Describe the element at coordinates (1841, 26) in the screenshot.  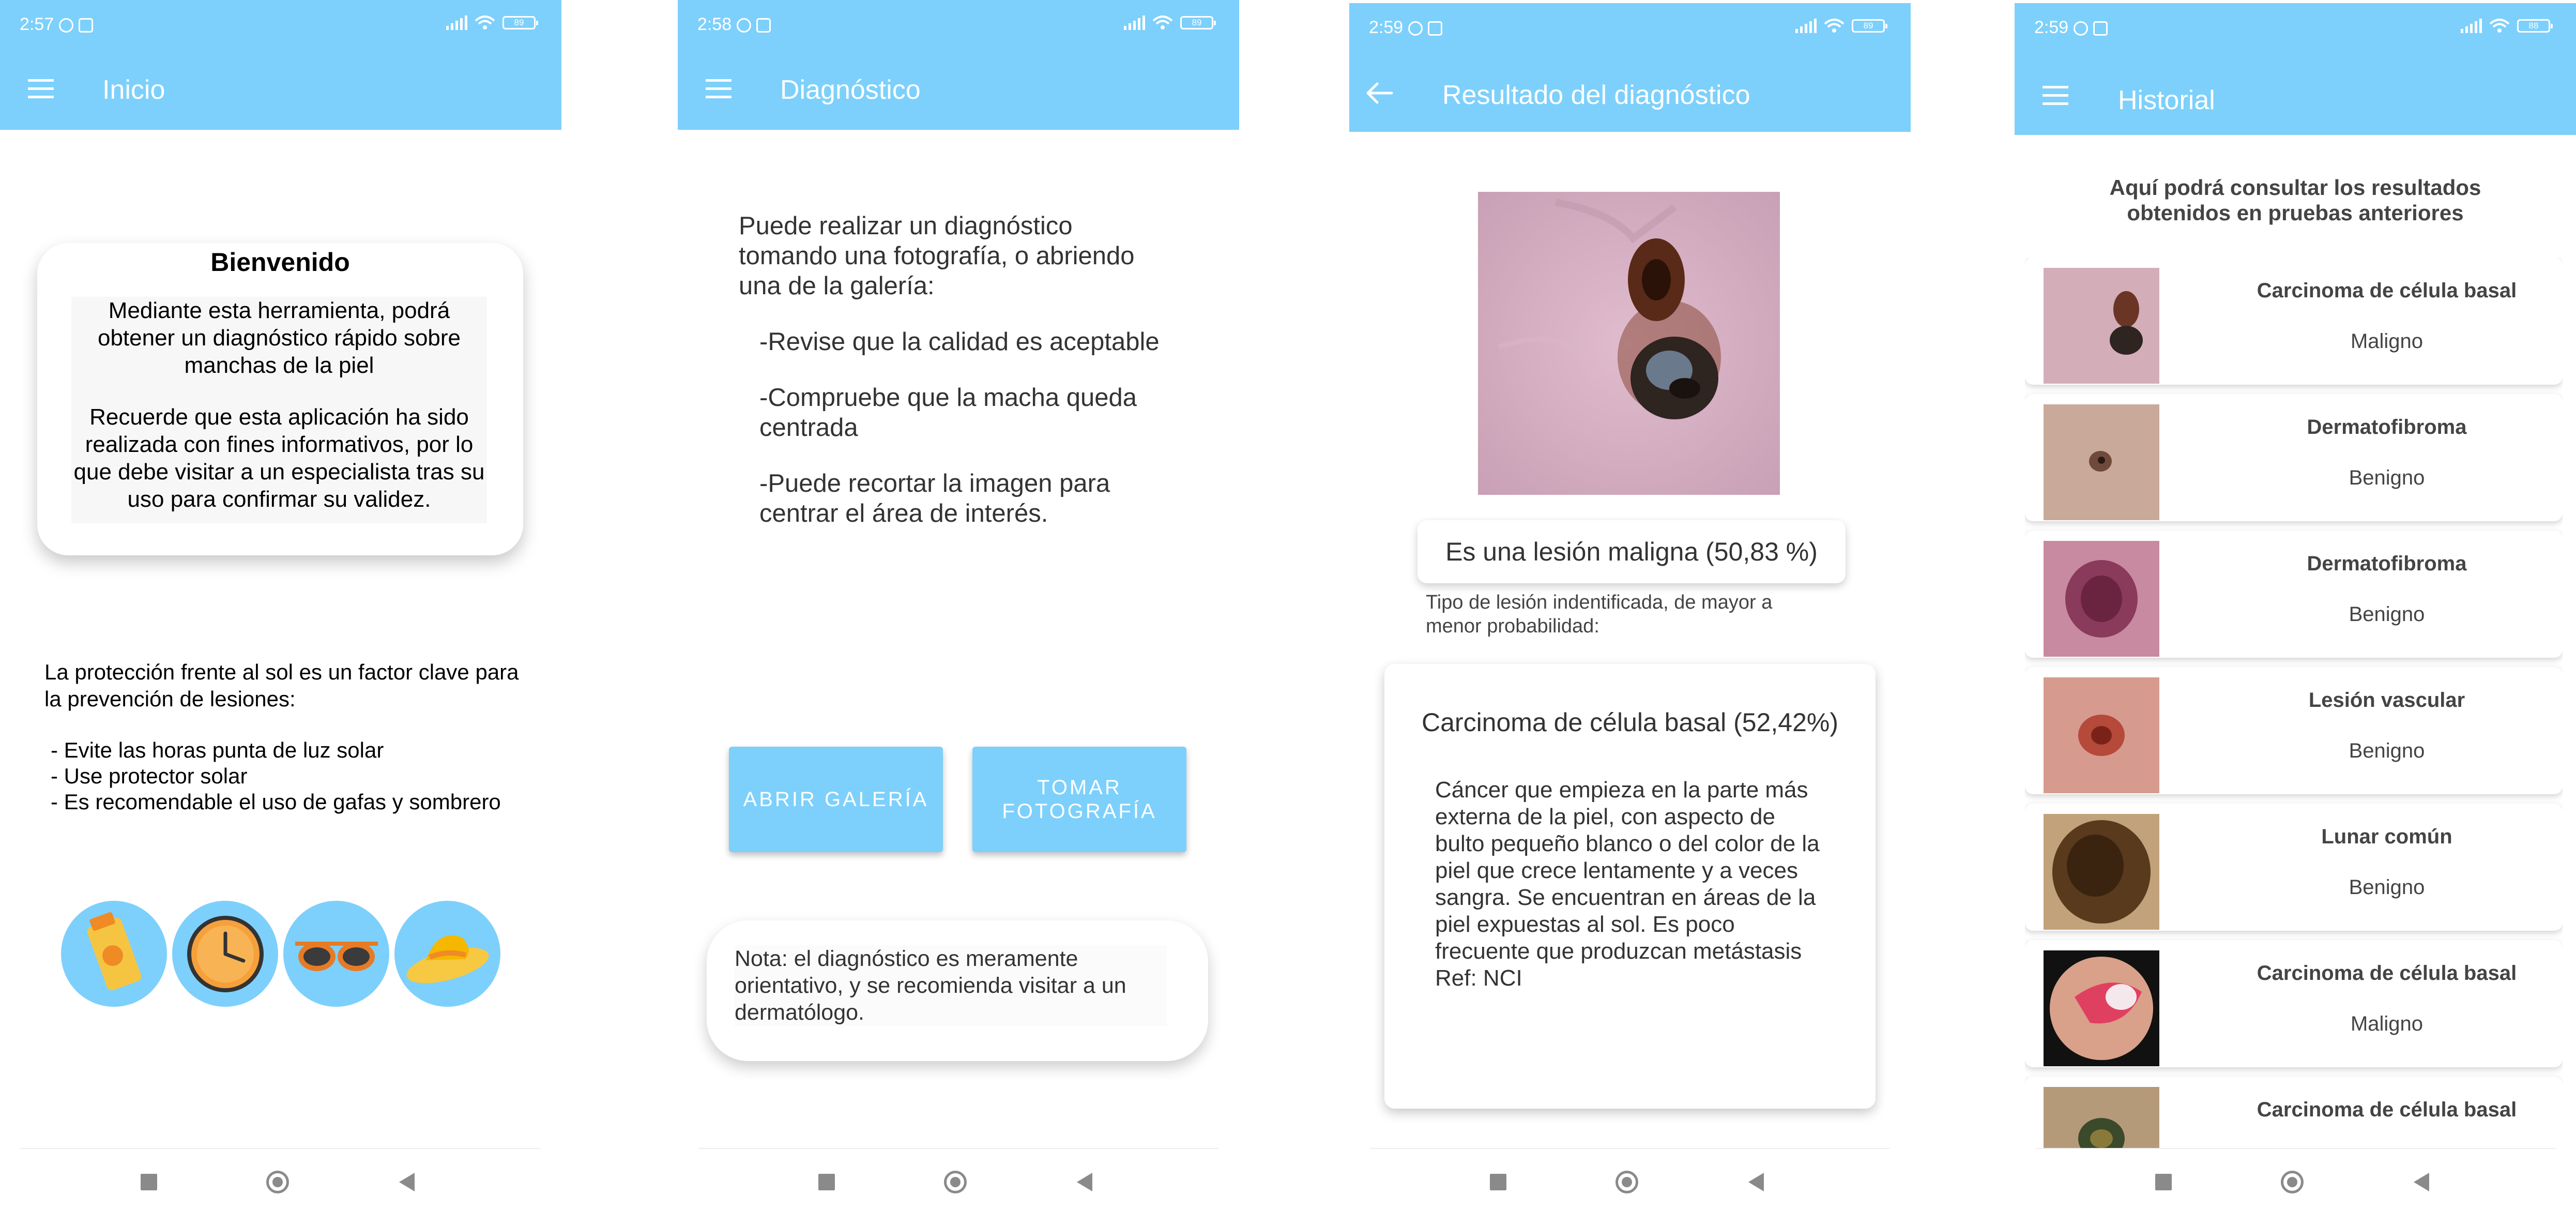
I see `status-icons: 89` at that location.